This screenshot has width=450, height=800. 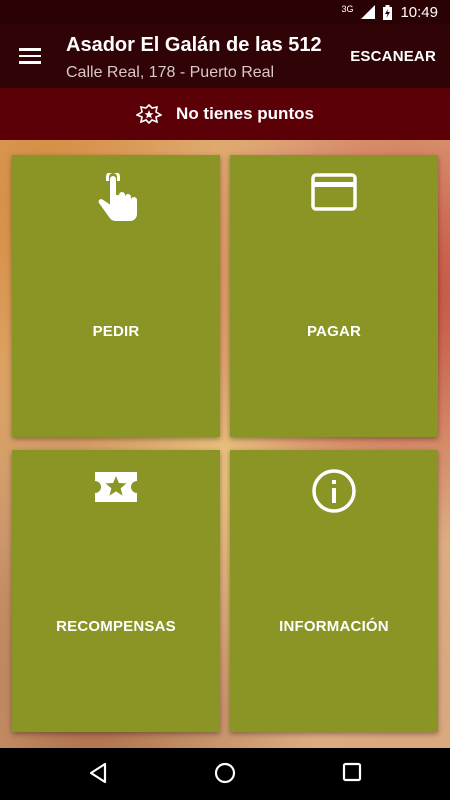 I want to click on touch-hand-icon, so click(x=117, y=197).